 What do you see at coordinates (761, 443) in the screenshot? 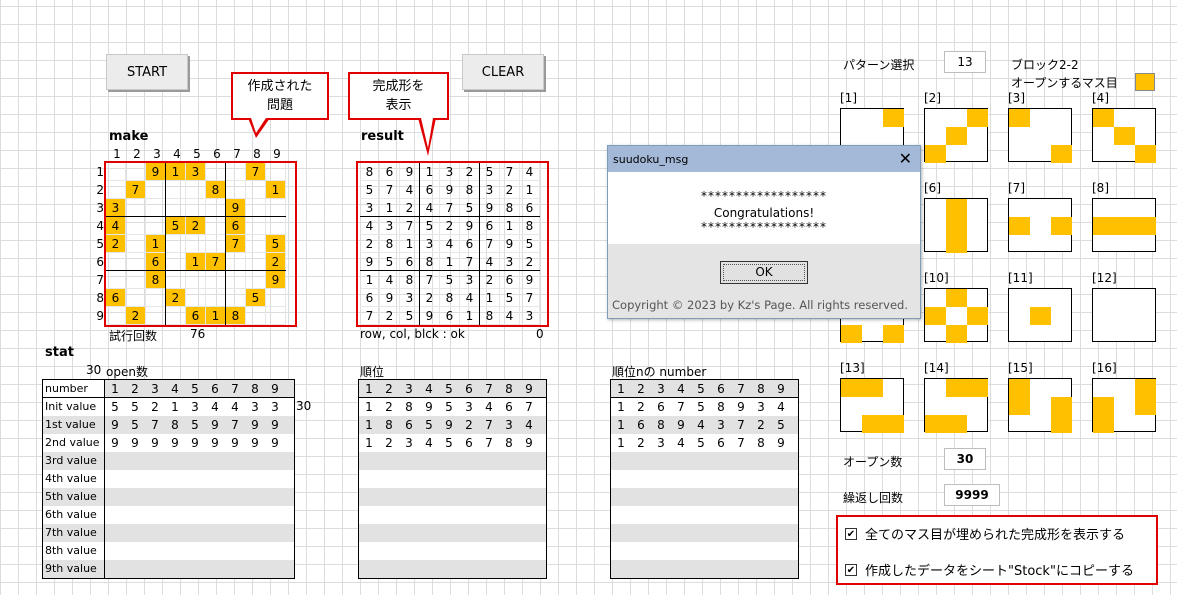
I see `table-cell: 8` at bounding box center [761, 443].